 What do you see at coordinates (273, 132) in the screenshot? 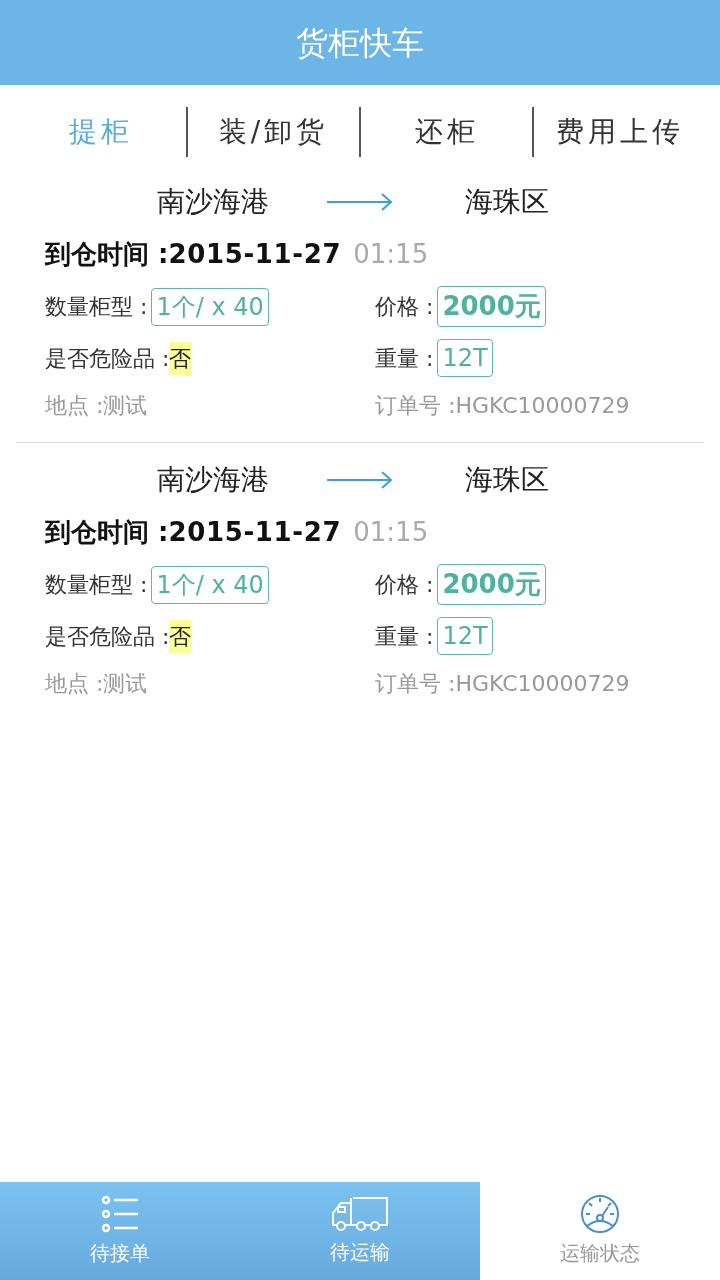
I see `tab: 装/卸货` at bounding box center [273, 132].